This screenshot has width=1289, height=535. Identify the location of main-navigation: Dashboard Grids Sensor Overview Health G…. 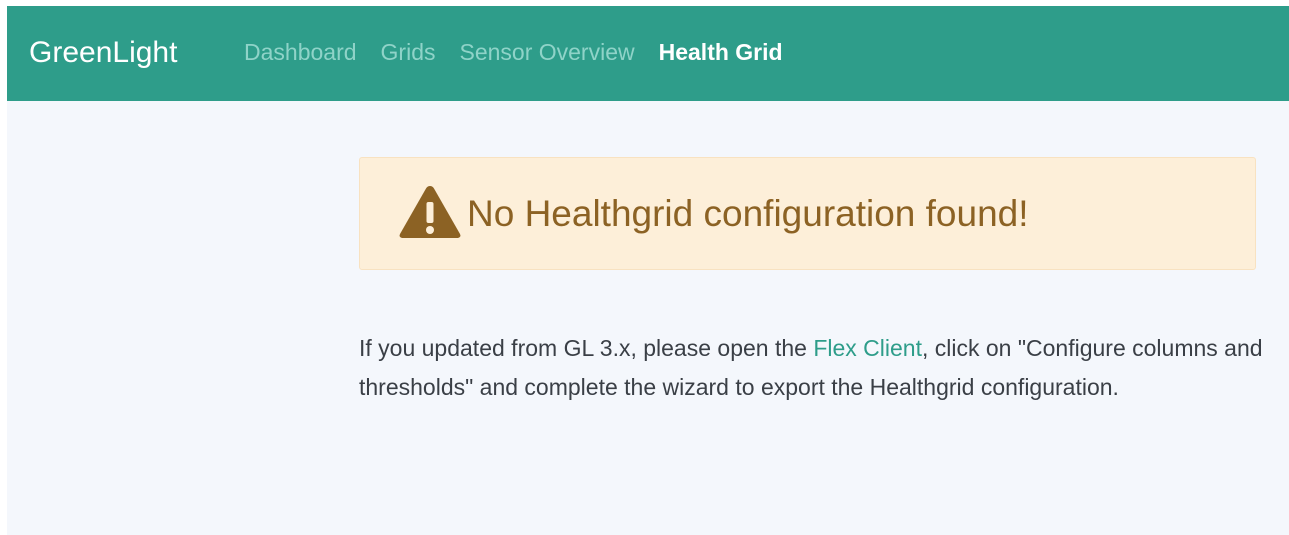
(513, 52).